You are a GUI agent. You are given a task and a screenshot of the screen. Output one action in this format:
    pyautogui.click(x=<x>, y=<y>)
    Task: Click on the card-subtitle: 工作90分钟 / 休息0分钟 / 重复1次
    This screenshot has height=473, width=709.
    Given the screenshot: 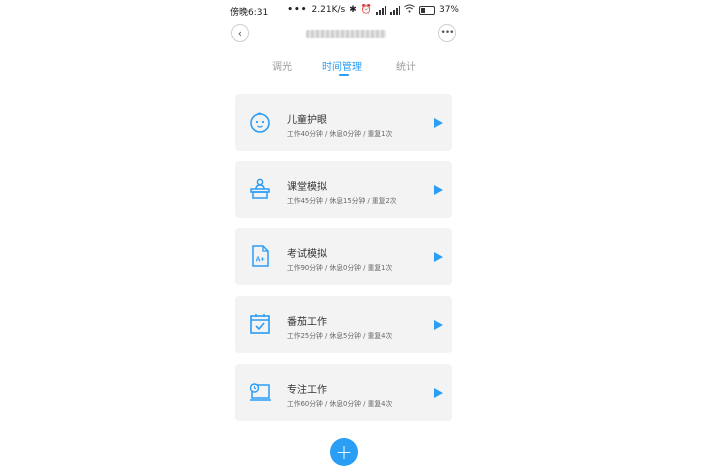 What is the action you would take?
    pyautogui.click(x=340, y=268)
    